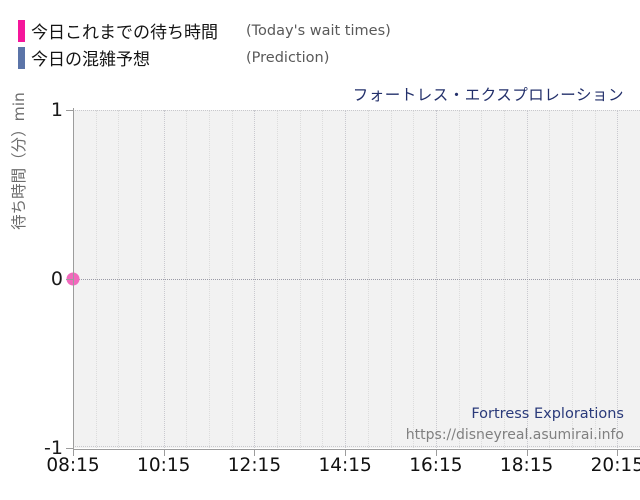 This screenshot has height=500, width=640. What do you see at coordinates (488, 95) in the screenshot?
I see `chart-title: フォートレス・エクスプロレーション` at bounding box center [488, 95].